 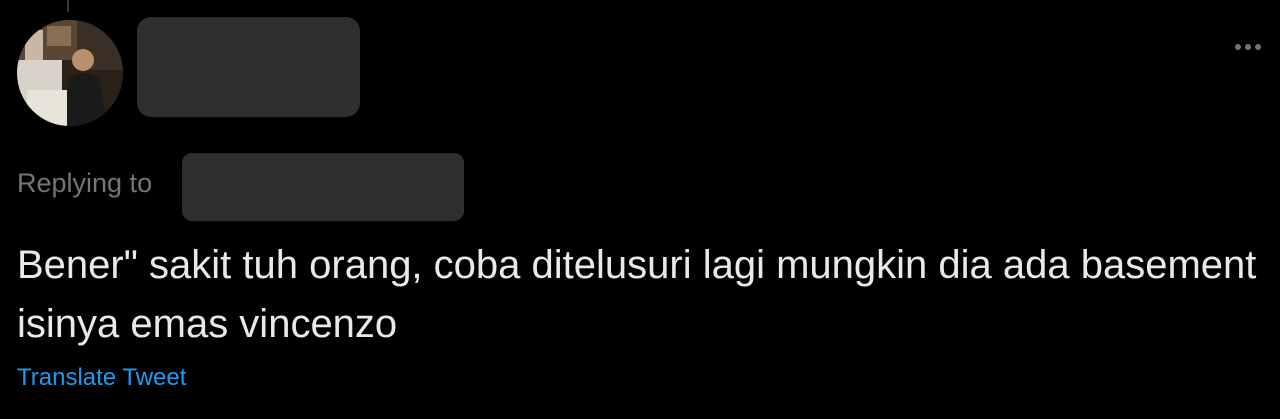 What do you see at coordinates (85, 182) in the screenshot?
I see `replying-to-label: Replying to` at bounding box center [85, 182].